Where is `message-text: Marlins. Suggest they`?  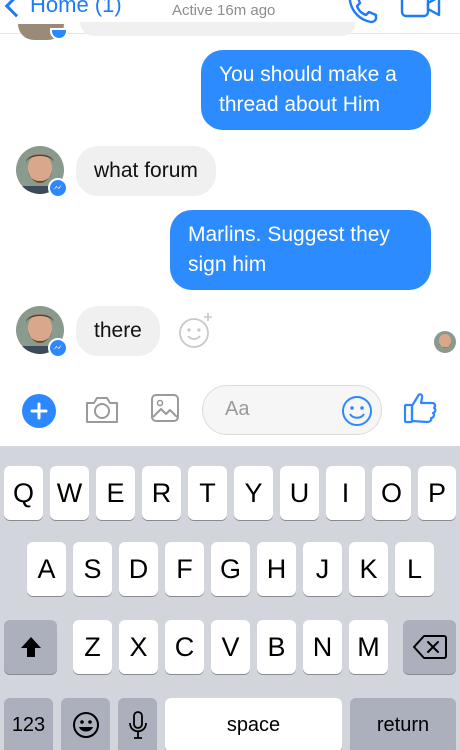
message-text: Marlins. Suggest they is located at coordinates (289, 234).